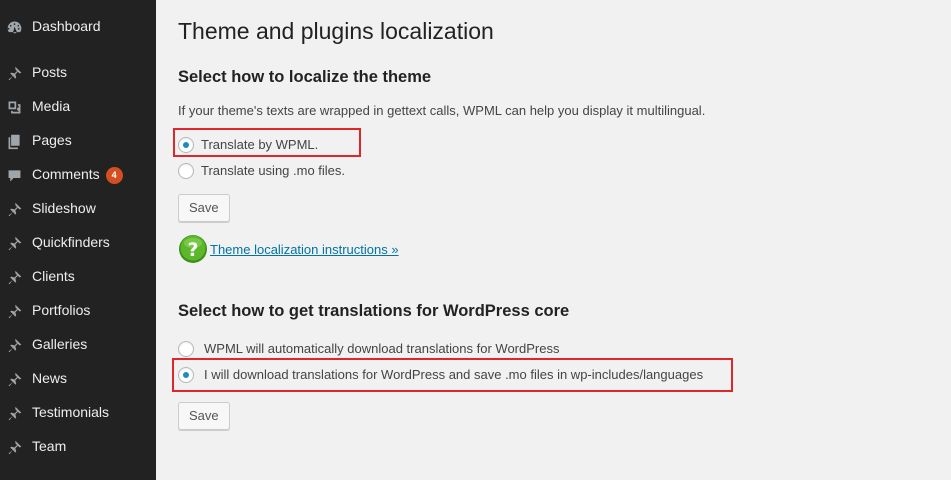  Describe the element at coordinates (336, 31) in the screenshot. I see `page-title: Theme and plugins localization` at that location.